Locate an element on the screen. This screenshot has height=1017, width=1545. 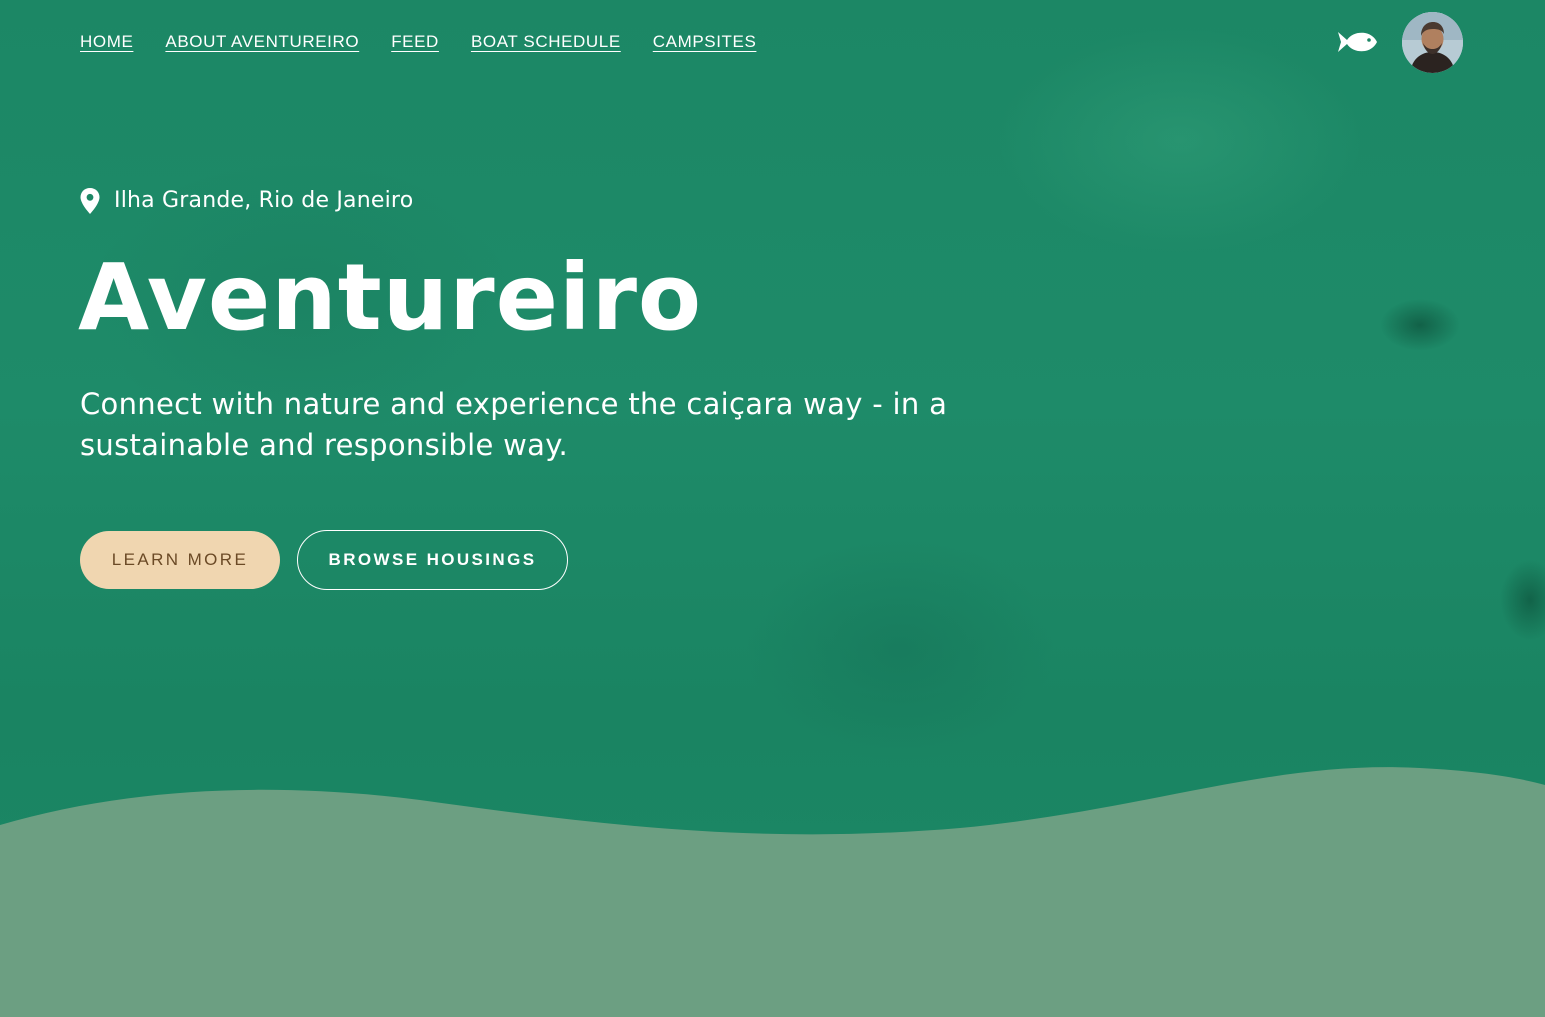
nav-boat-schedule: BOAT SCHEDULE is located at coordinates (546, 42).